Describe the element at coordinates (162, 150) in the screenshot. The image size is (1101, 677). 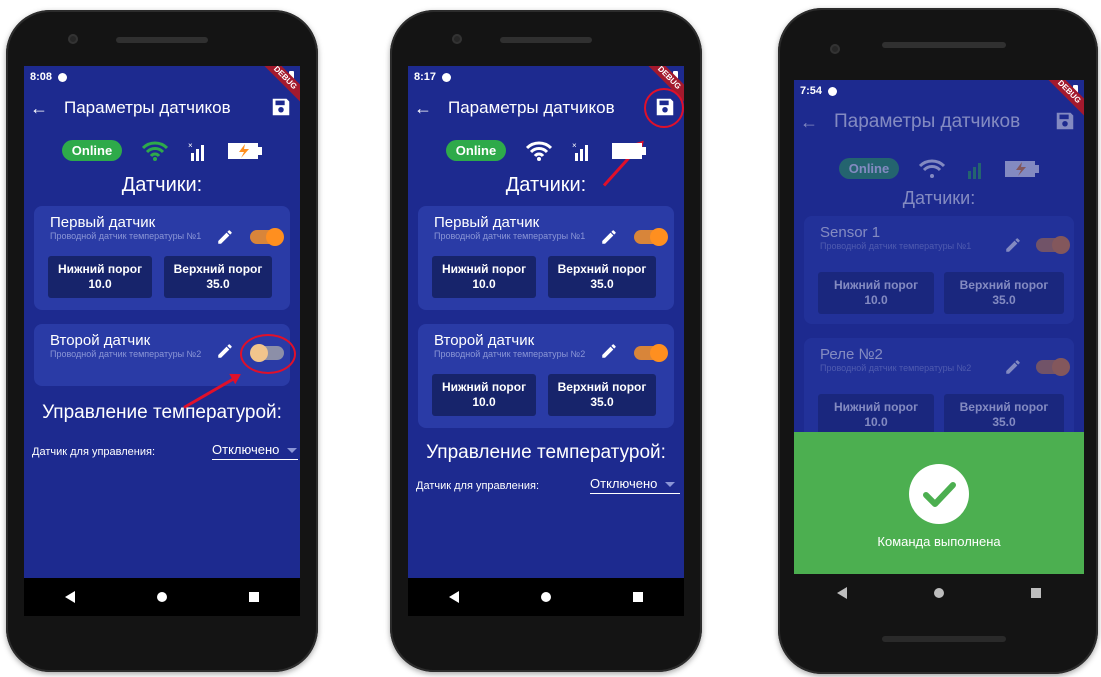
I see `connection-status-row: Online ×` at that location.